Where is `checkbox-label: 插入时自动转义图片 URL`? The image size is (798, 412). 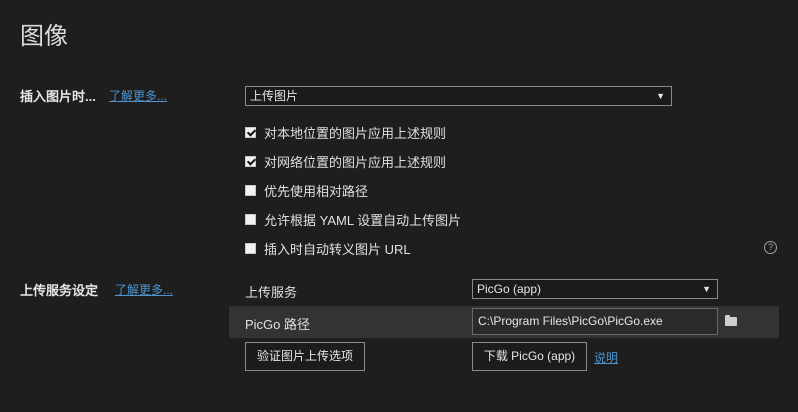
checkbox-label: 插入时自动转义图片 URL is located at coordinates (337, 249).